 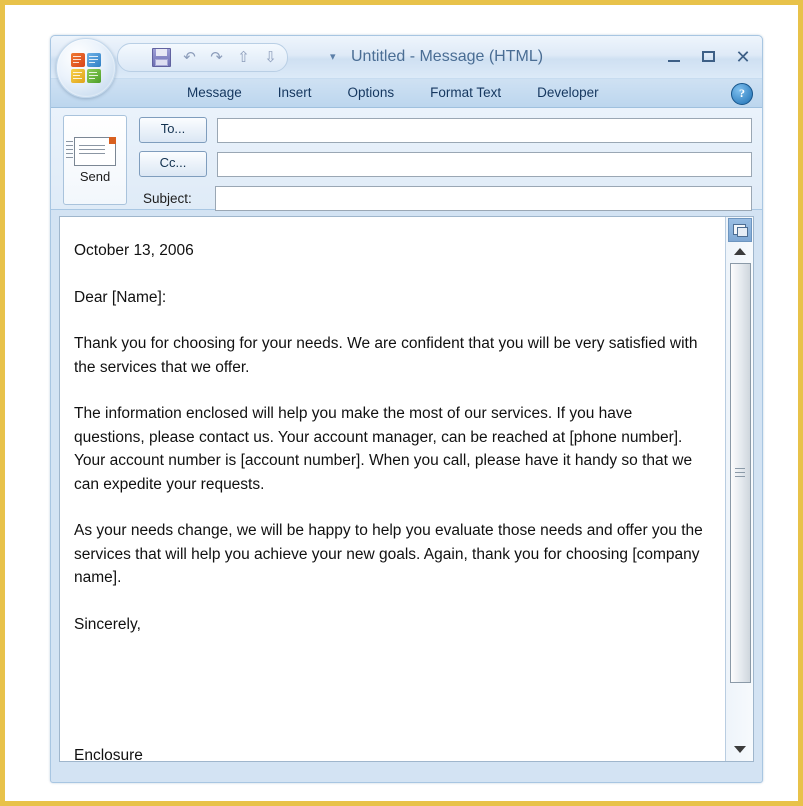 I want to click on subject-label: Subject:, so click(x=167, y=198).